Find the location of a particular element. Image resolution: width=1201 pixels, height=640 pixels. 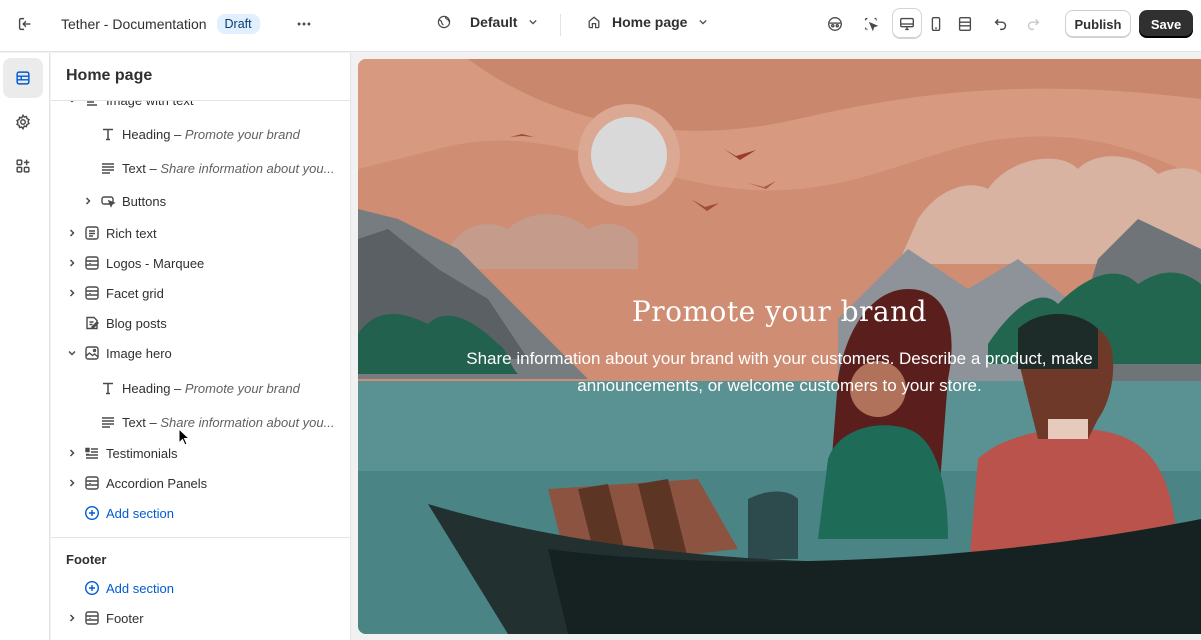

tree-item-label: Logos - Marquee is located at coordinates (155, 263).